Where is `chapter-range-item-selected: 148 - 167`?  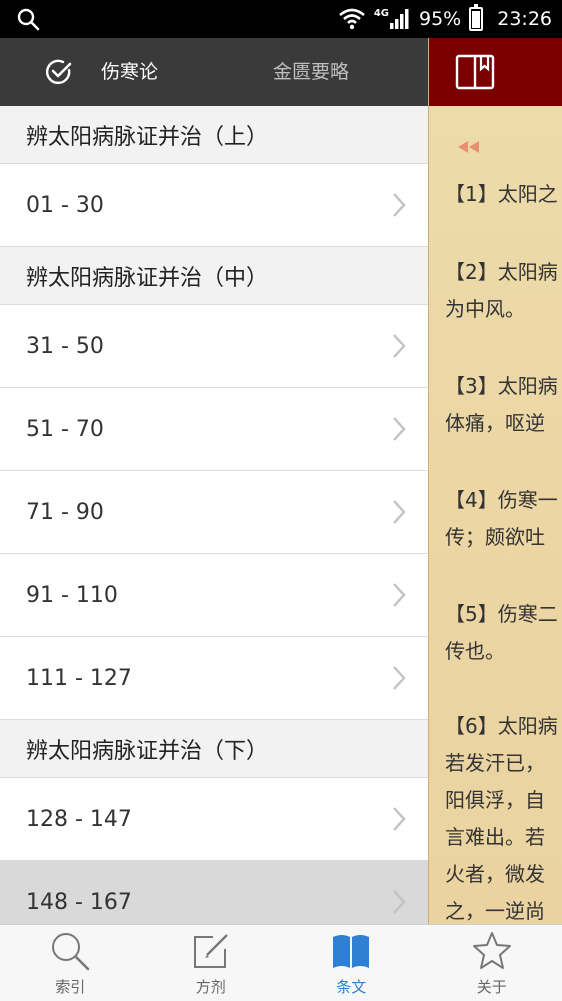
chapter-range-item-selected: 148 - 167 is located at coordinates (214, 892).